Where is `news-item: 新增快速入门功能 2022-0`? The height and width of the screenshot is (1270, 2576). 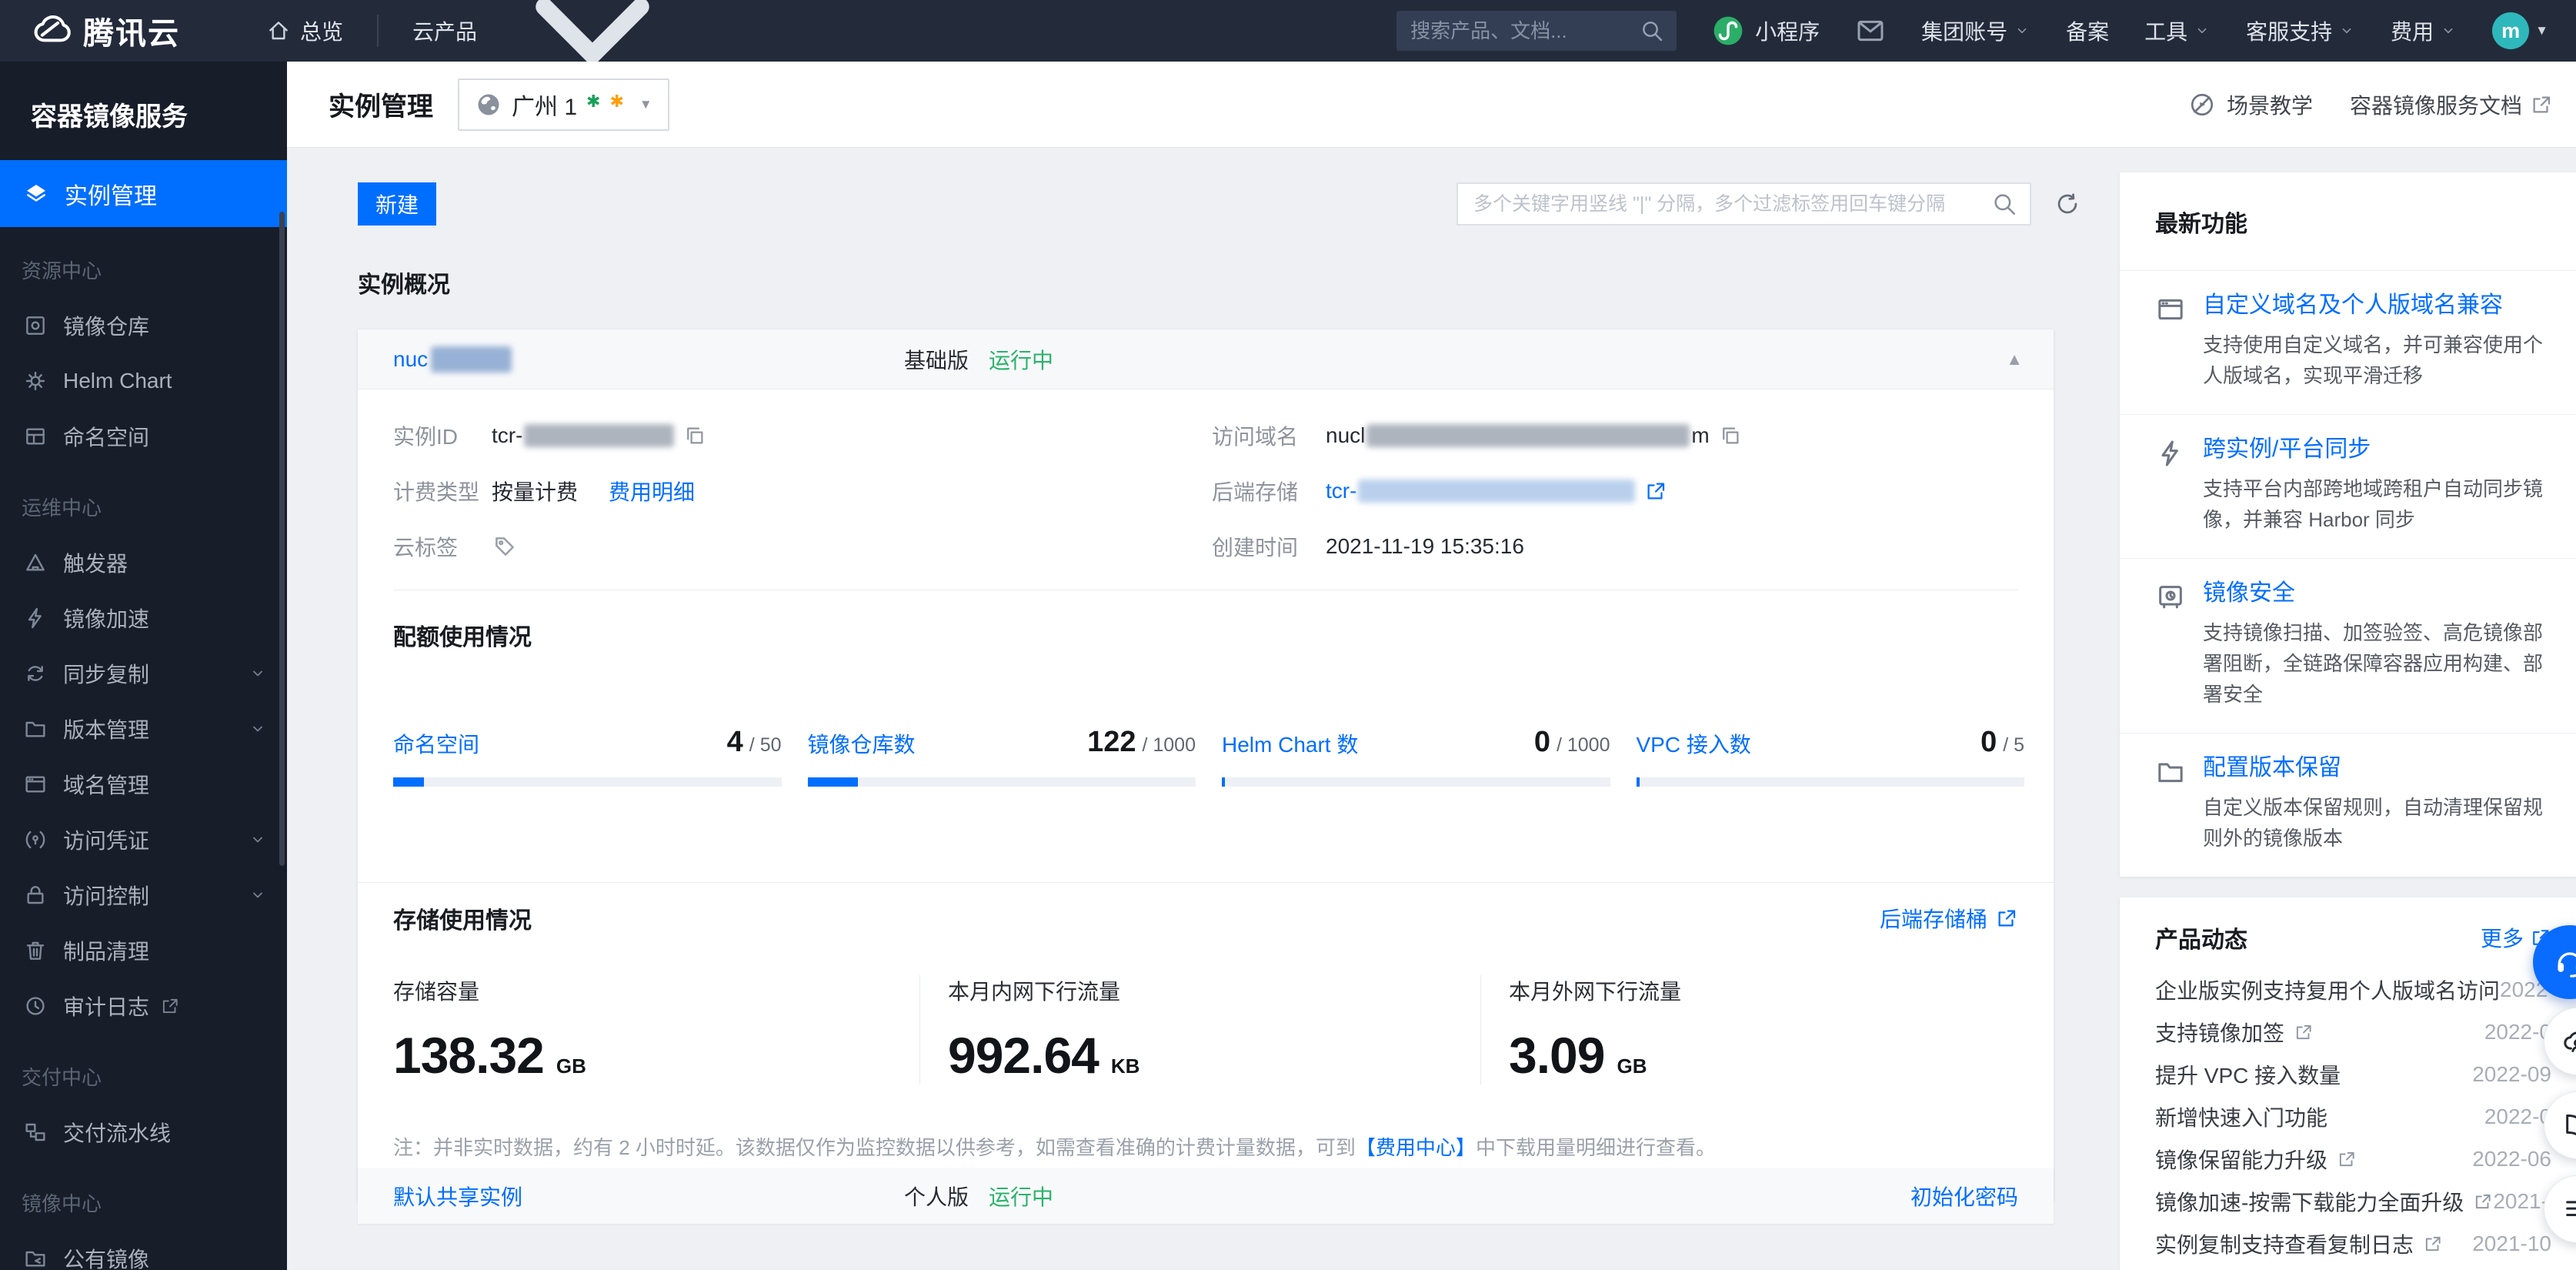
news-item: 新增快速入门功能 2022-0 is located at coordinates (2353, 1116).